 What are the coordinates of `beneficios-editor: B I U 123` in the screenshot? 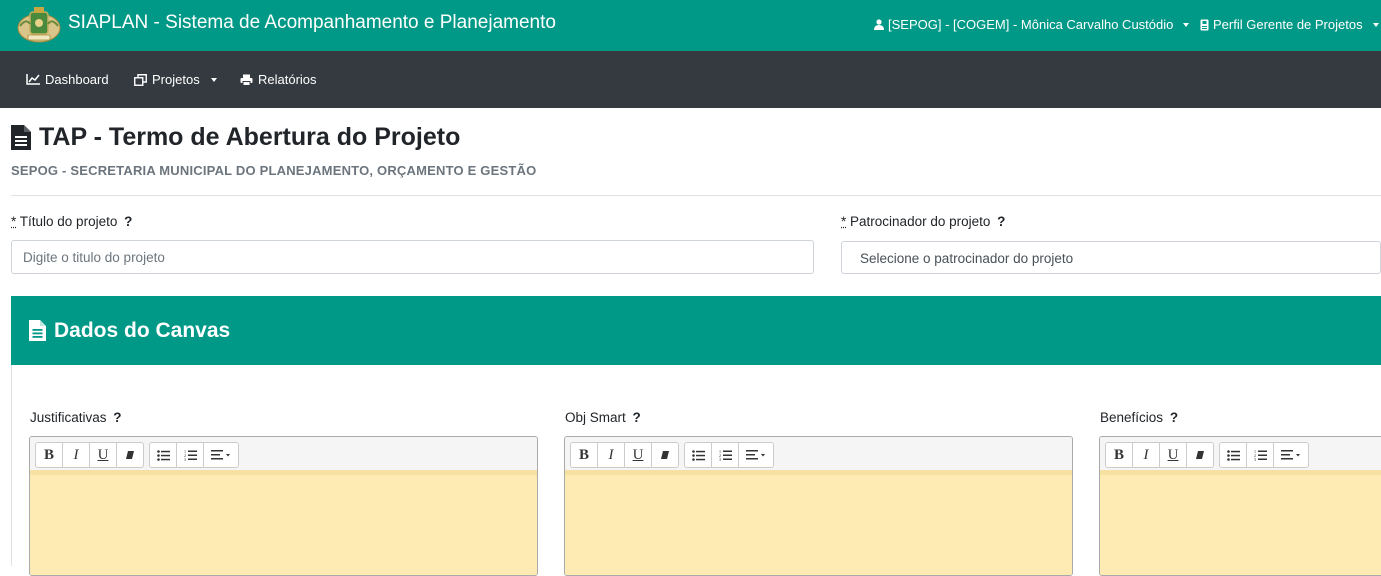 It's located at (1240, 506).